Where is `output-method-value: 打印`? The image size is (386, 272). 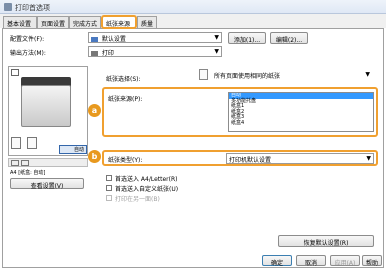
output-method-value: 打印 is located at coordinates (107, 53).